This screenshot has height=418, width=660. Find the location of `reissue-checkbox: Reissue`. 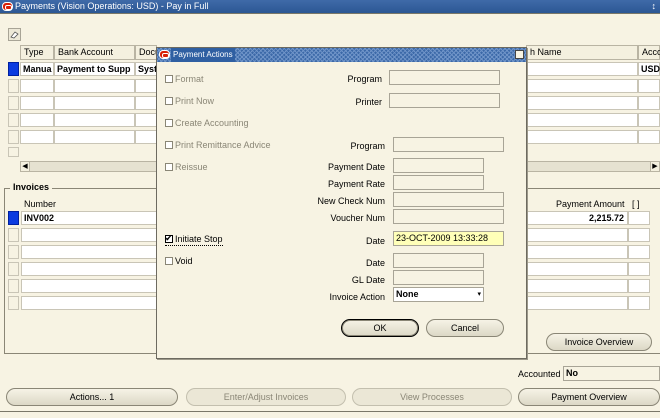

reissue-checkbox: Reissue is located at coordinates (186, 167).